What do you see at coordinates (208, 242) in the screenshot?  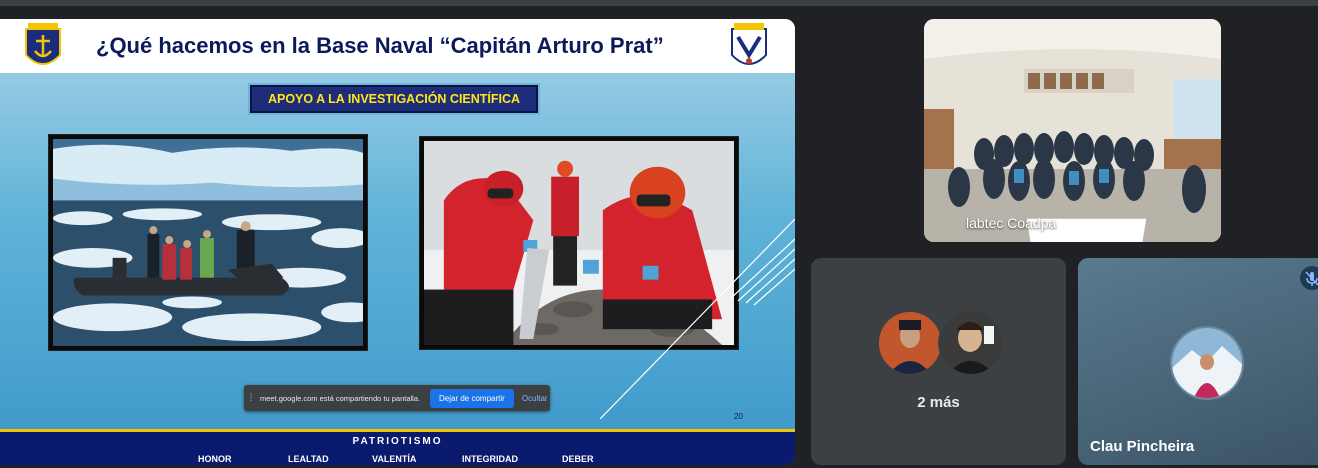 I see `photo-boat-in-ice` at bounding box center [208, 242].